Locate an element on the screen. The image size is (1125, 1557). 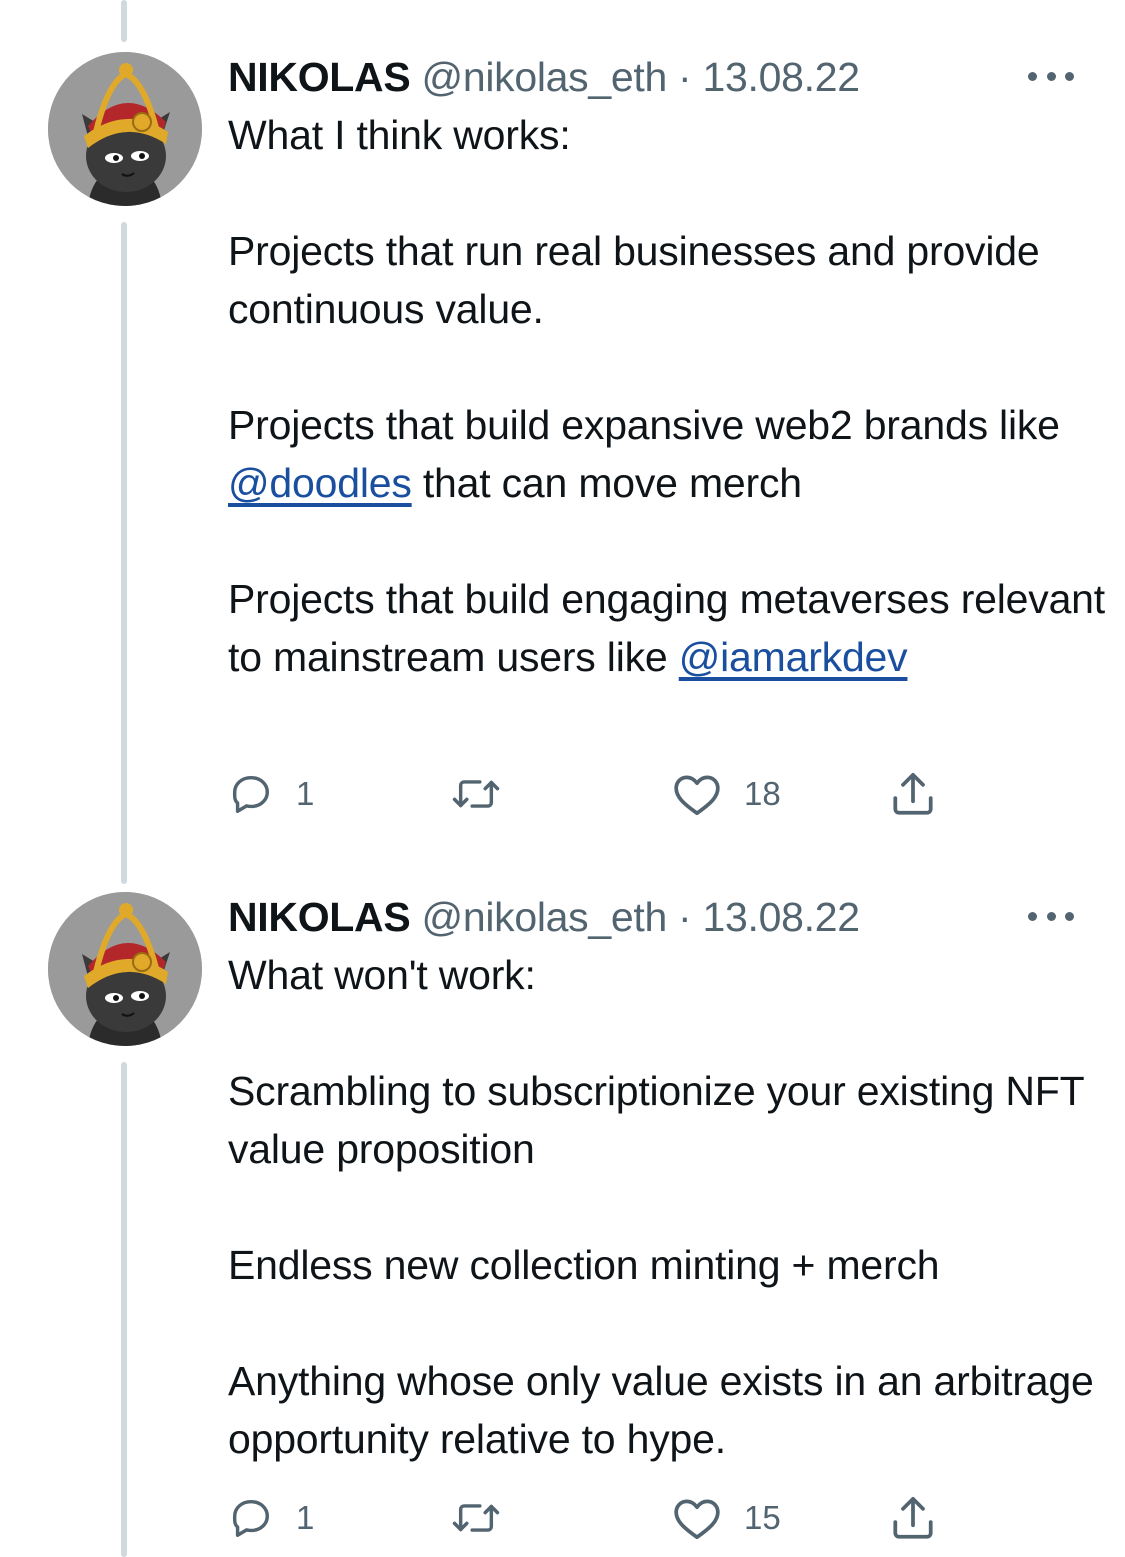
mention-link: @iamarkdev is located at coordinates (793, 657).